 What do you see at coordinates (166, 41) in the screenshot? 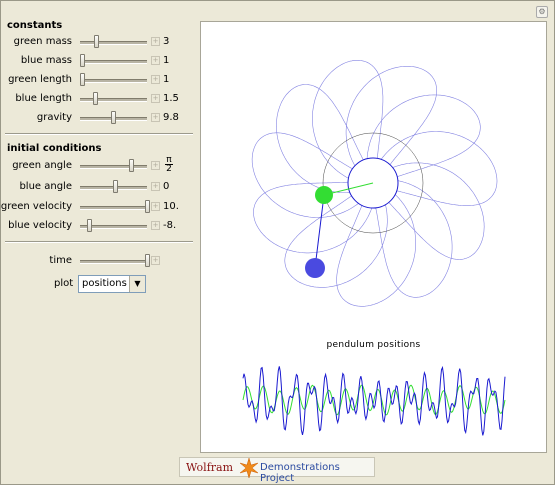
I see `slider-value: 3` at bounding box center [166, 41].